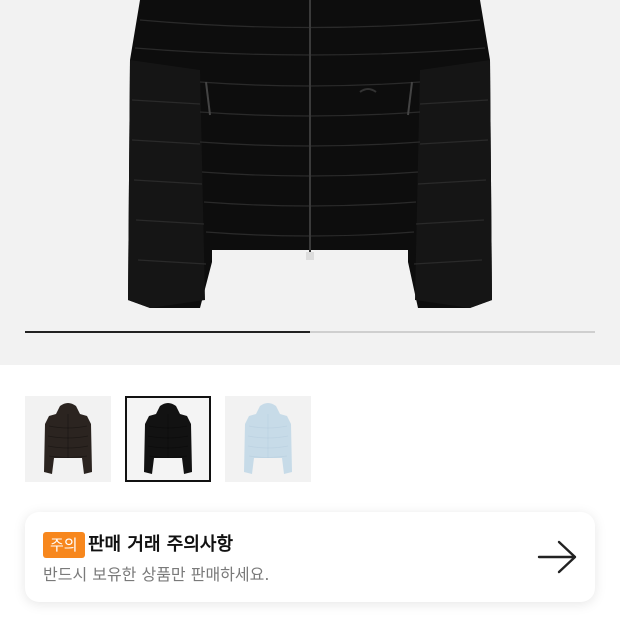 This screenshot has height=620, width=620. Describe the element at coordinates (161, 544) in the screenshot. I see `notice-title: 판매 거래 주의사항` at that location.